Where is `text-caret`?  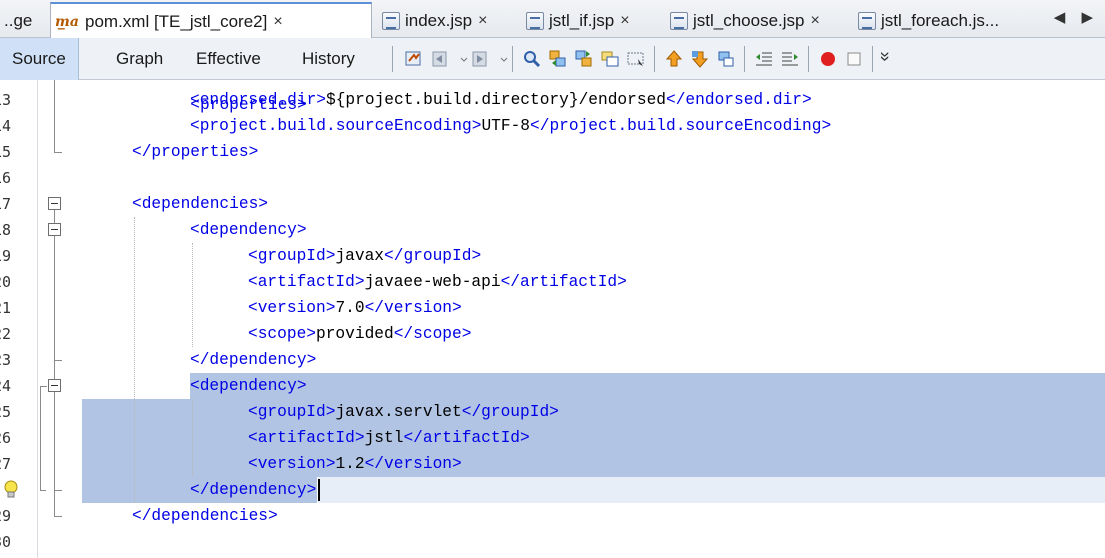
text-caret is located at coordinates (319, 490).